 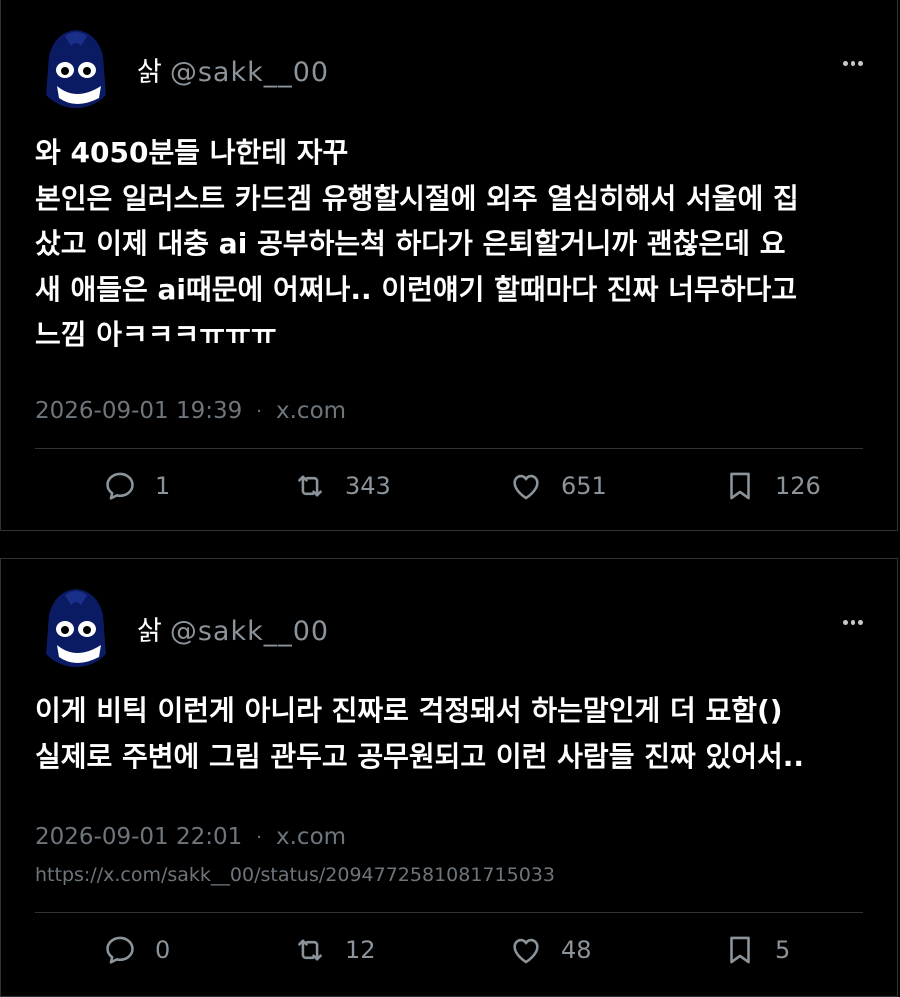 I want to click on tweet-line: 이게 비틱 이런게 아니라 진짜로 걱정돼서 하는말인게 더 묘함(), so click(x=409, y=710).